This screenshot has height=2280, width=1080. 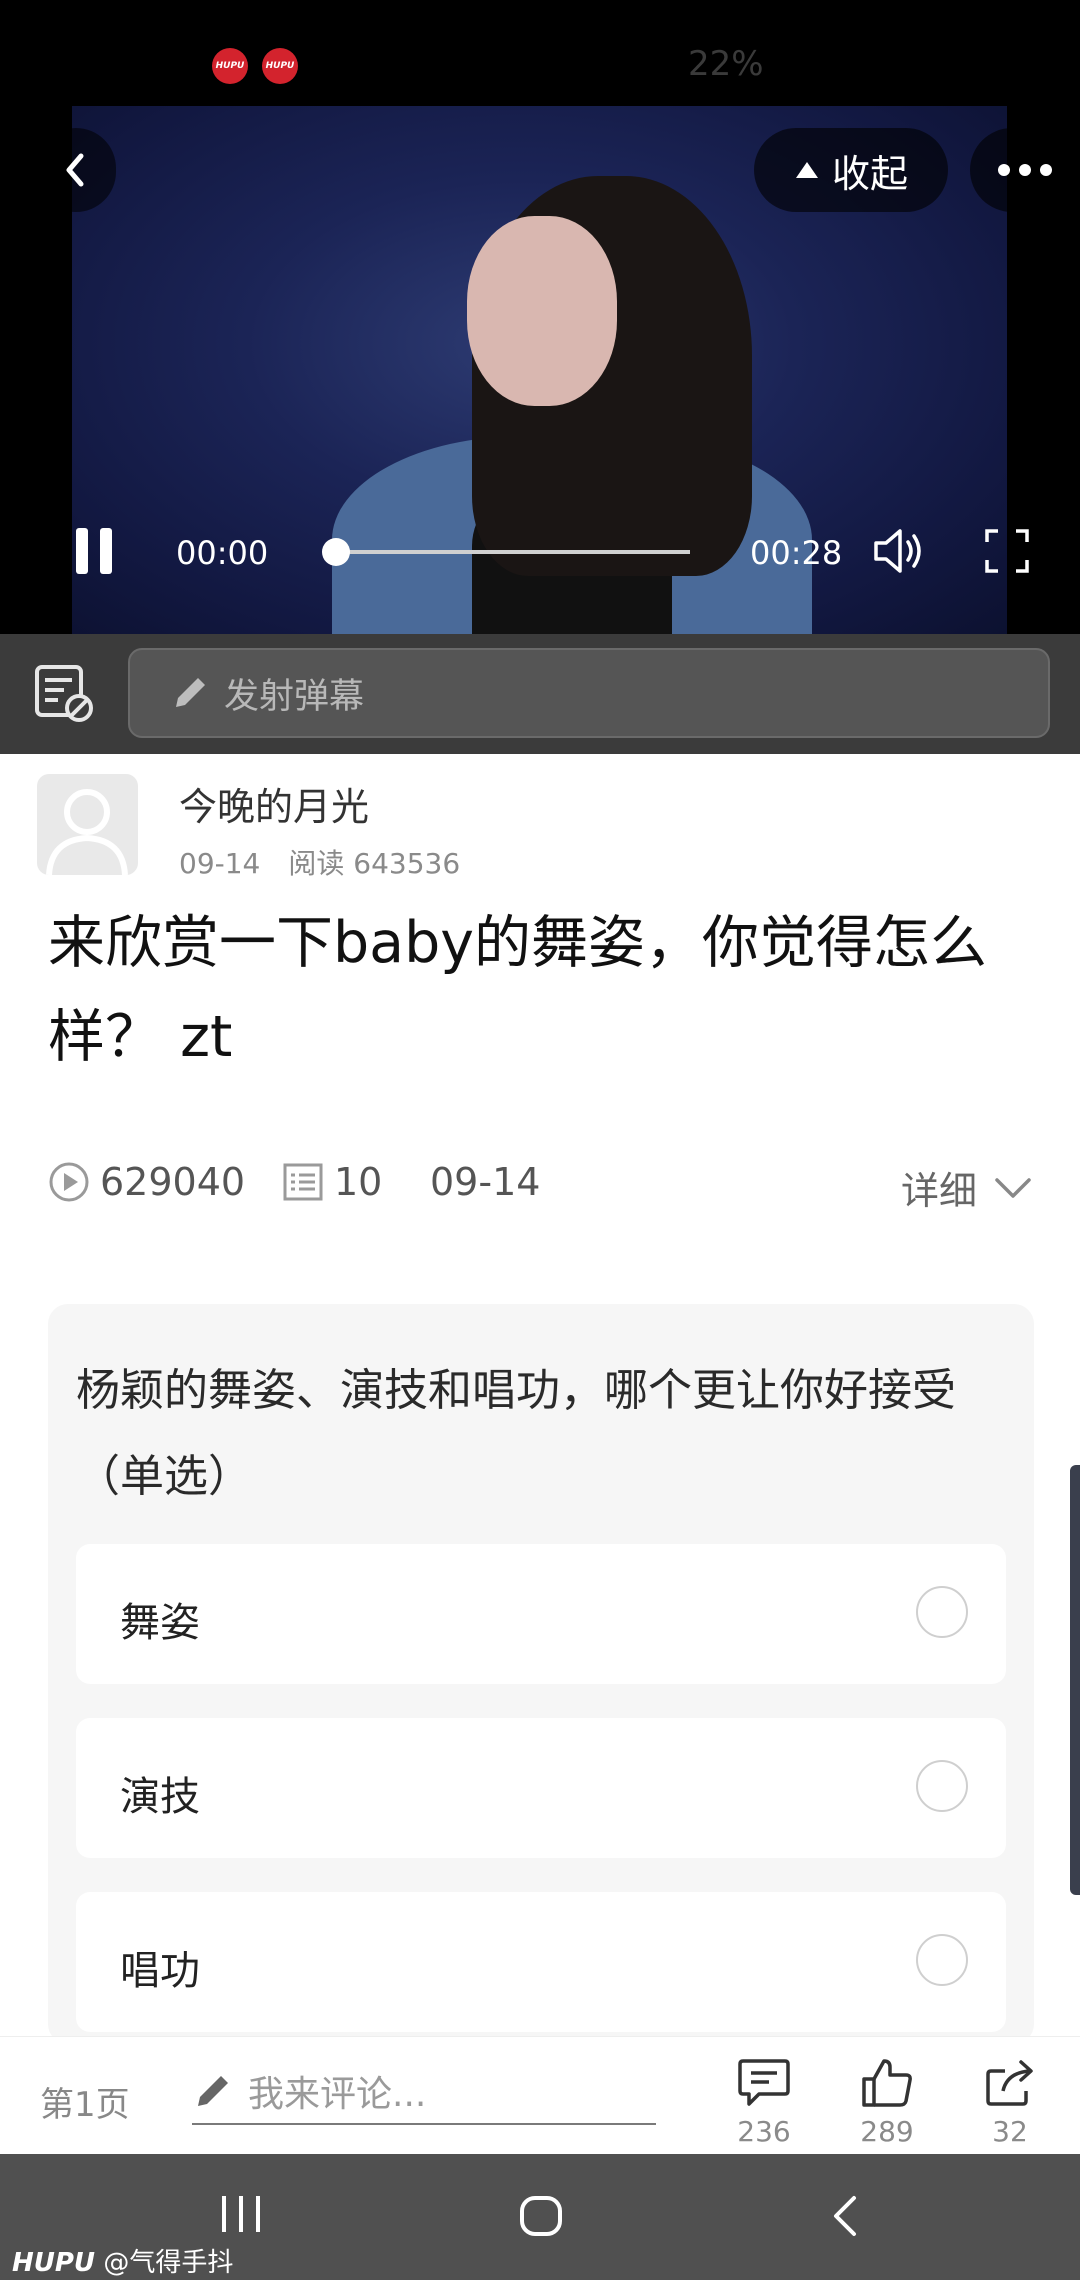 What do you see at coordinates (541, 1962) in the screenshot?
I see `poll-option: 唱功` at bounding box center [541, 1962].